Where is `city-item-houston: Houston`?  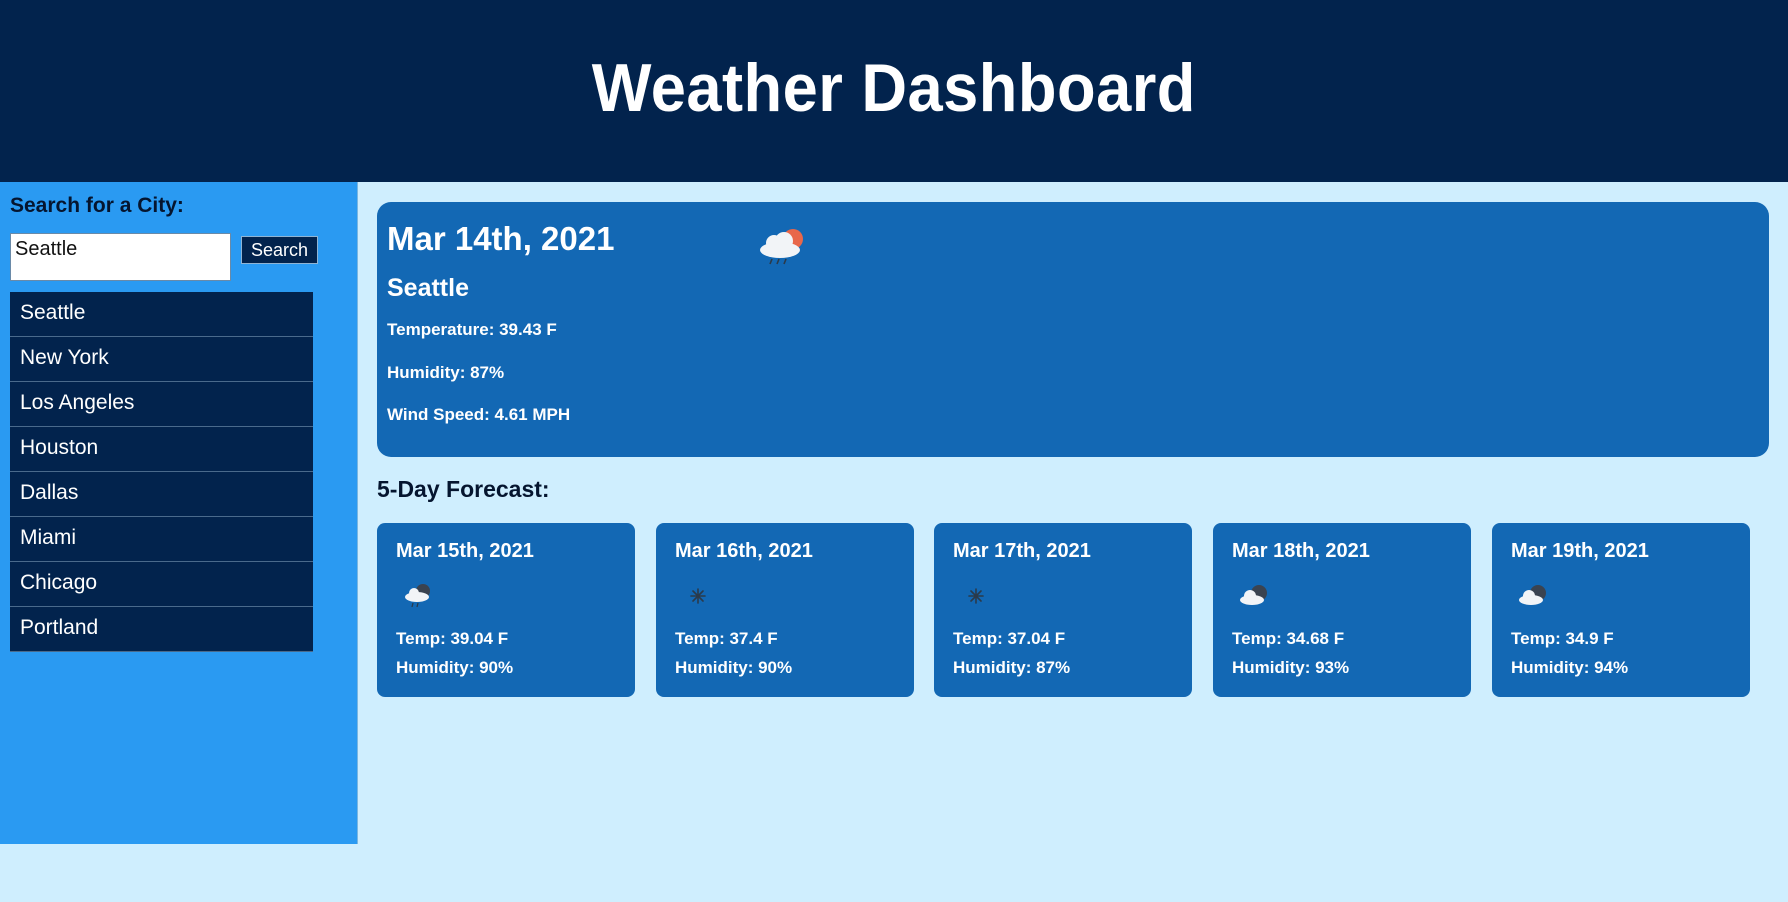
city-item-houston: Houston is located at coordinates (161, 449).